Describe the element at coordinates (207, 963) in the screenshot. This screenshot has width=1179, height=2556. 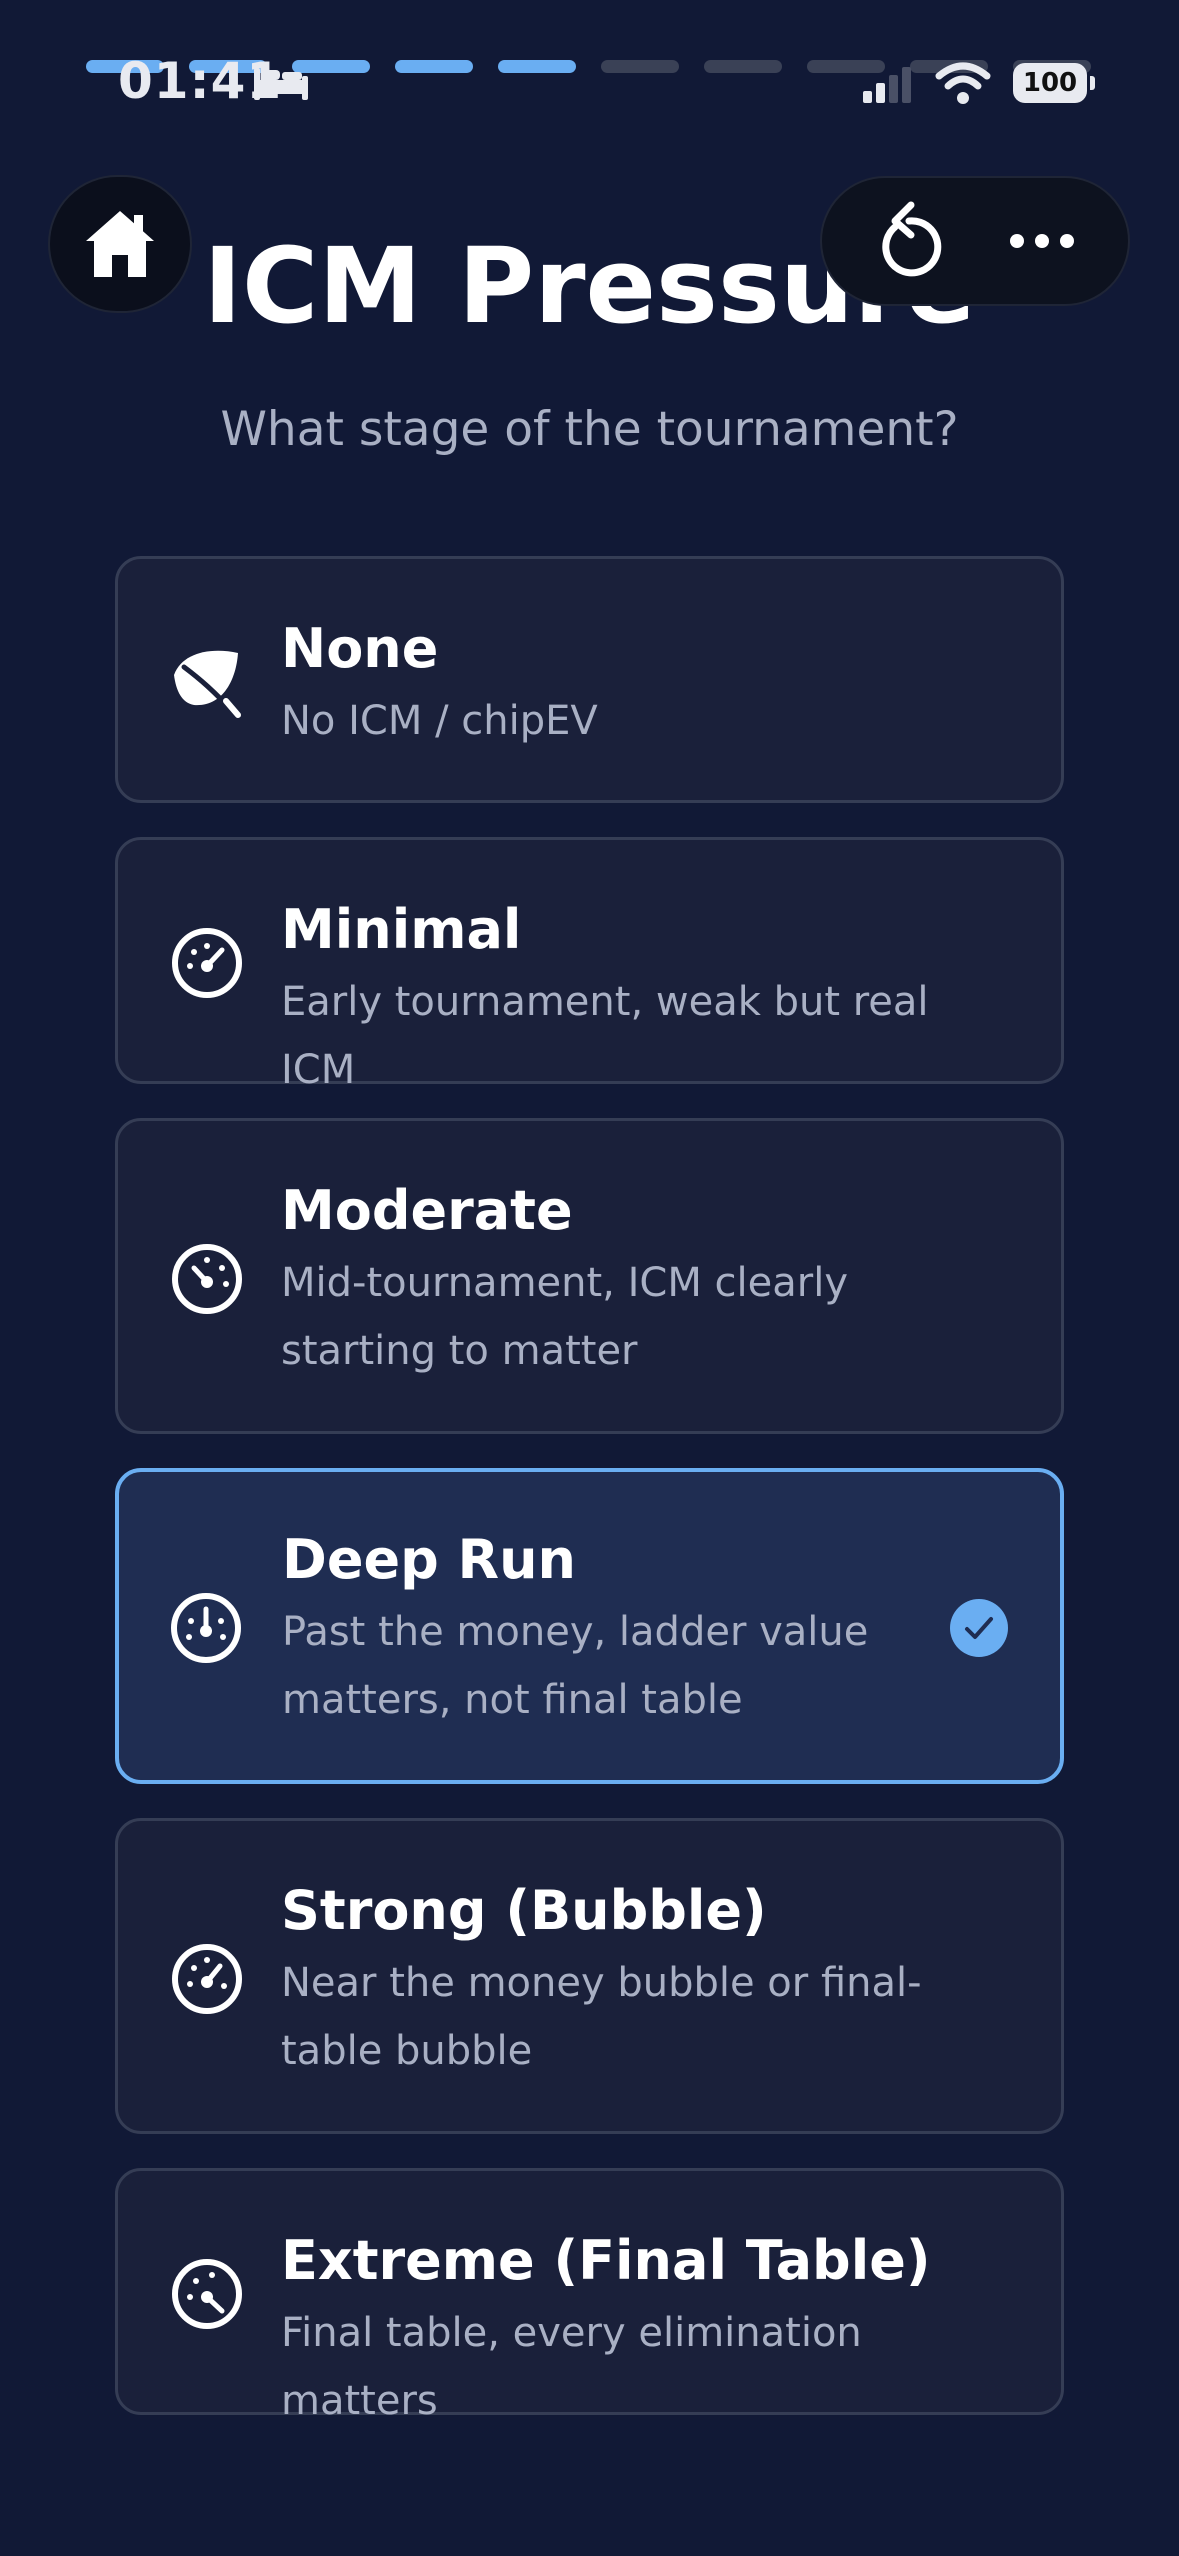
I see `gauge-low-icon` at that location.